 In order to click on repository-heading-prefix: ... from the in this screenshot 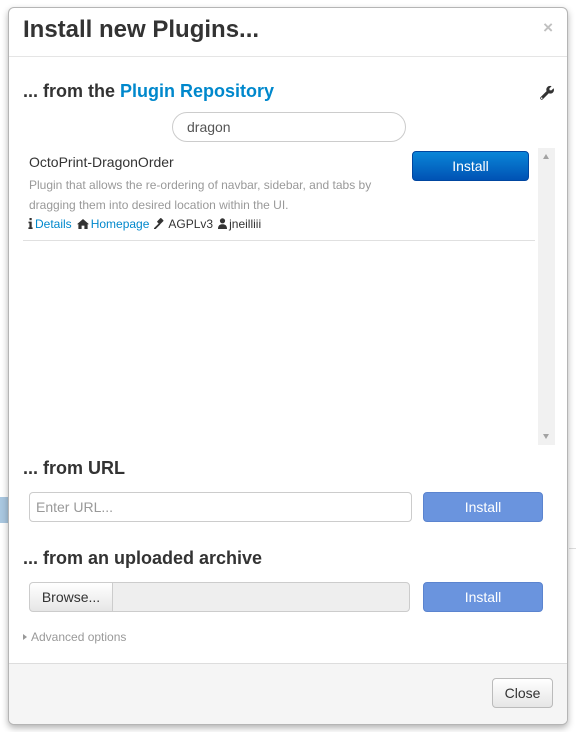, I will do `click(72, 91)`.